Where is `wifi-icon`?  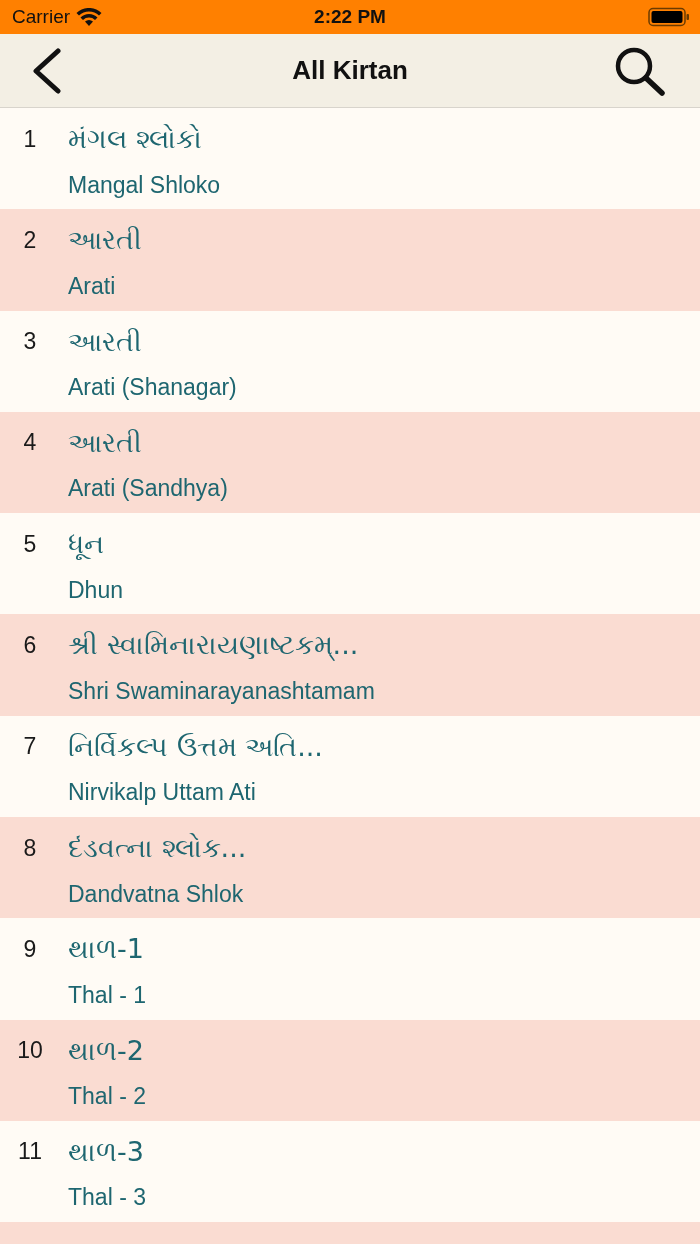 wifi-icon is located at coordinates (89, 17).